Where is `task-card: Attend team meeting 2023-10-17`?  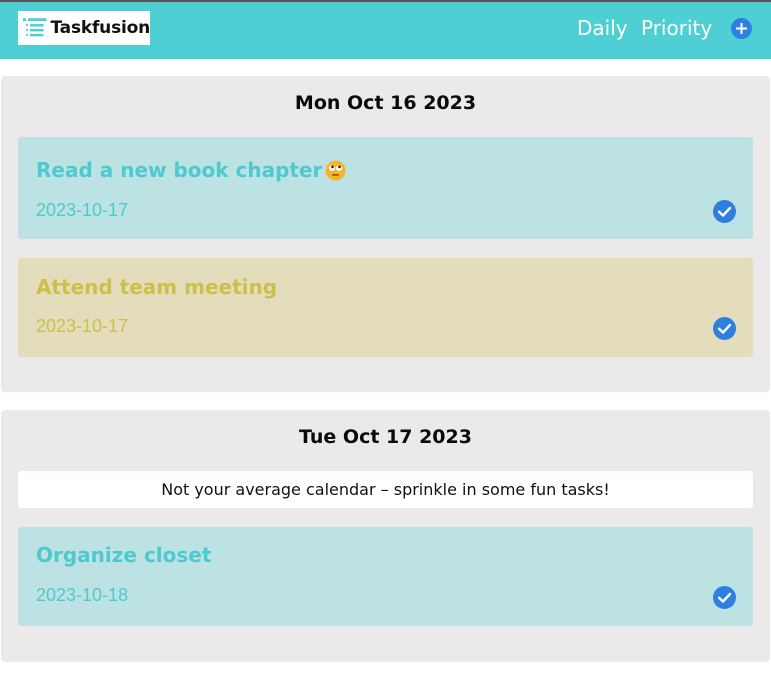
task-card: Attend team meeting 2023-10-17 is located at coordinates (385, 307).